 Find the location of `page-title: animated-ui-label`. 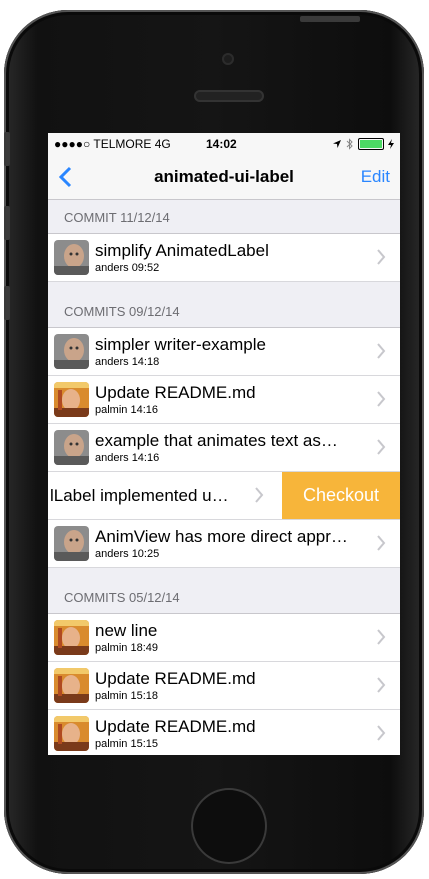

page-title: animated-ui-label is located at coordinates (224, 176).